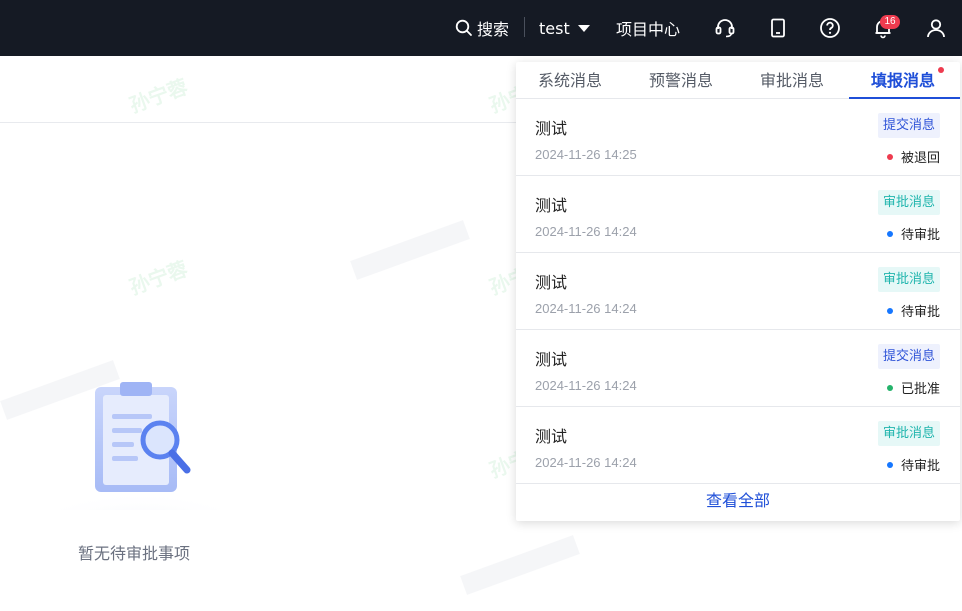  I want to click on message-status: 已批准, so click(913, 387).